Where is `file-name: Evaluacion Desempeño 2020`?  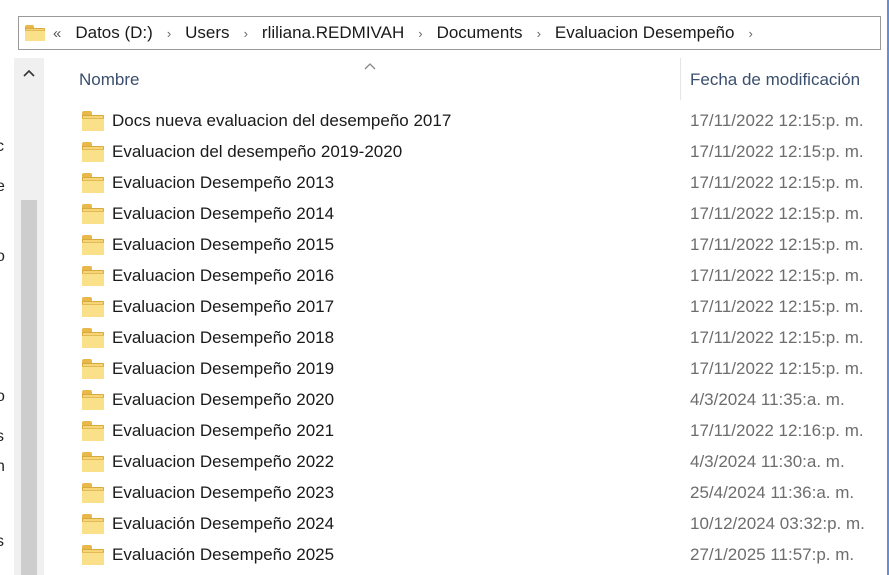
file-name: Evaluacion Desempeño 2020 is located at coordinates (223, 399).